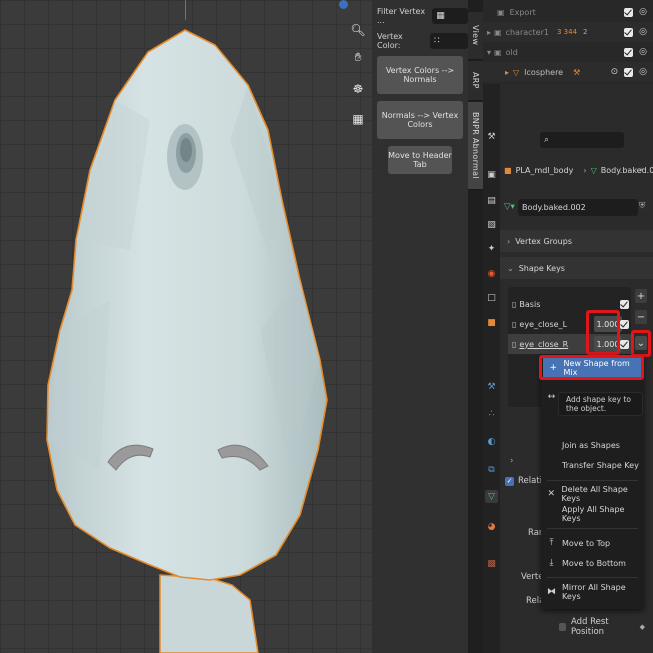 The width and height of the screenshot is (653, 653). I want to click on menu-delete-all-shape-keys: ✕ Delete All Shape Keys, so click(592, 494).